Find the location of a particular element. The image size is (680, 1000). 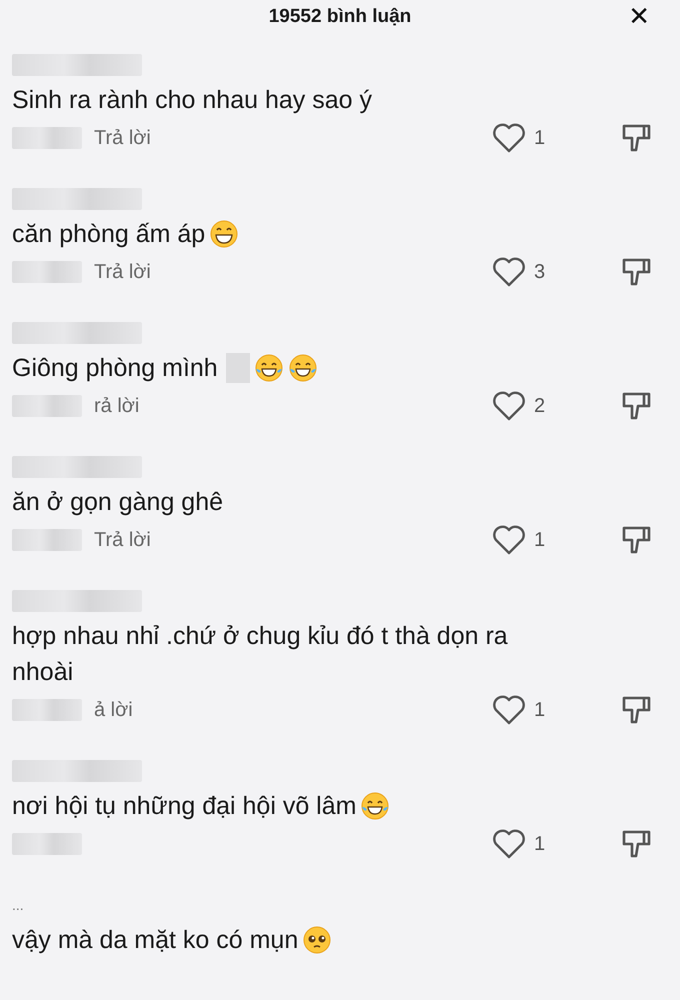

comment-text: Sinh ra rành cho nhau hay sao ý is located at coordinates (192, 100).